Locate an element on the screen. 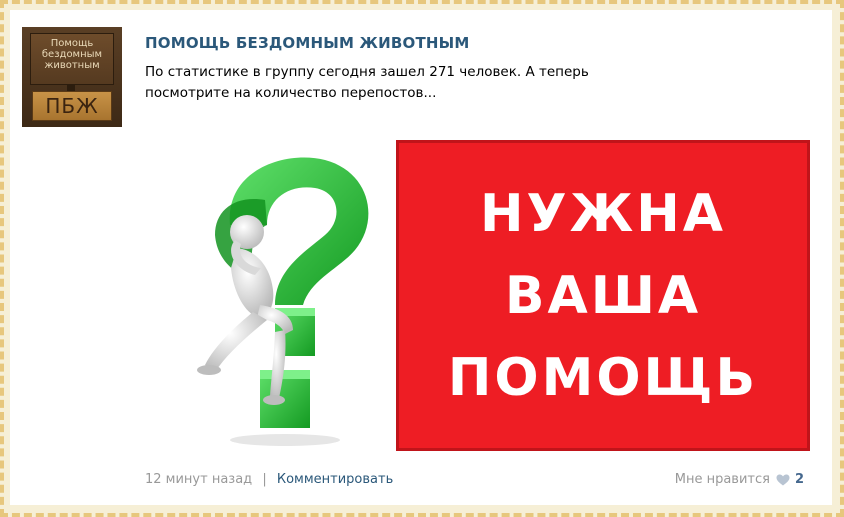 Image resolution: width=844 pixels, height=517 pixels. group-avatar: Помощь бездомным животным ПБЖ is located at coordinates (72, 77).